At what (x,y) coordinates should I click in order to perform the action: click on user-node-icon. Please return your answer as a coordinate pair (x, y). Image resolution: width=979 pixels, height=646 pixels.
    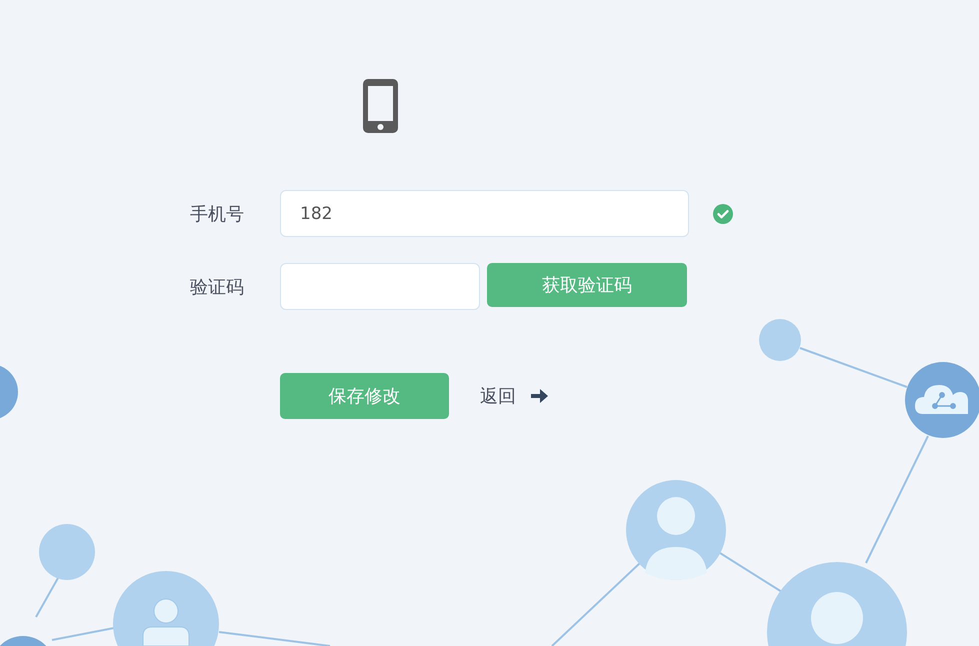
    Looking at the image, I should click on (166, 608).